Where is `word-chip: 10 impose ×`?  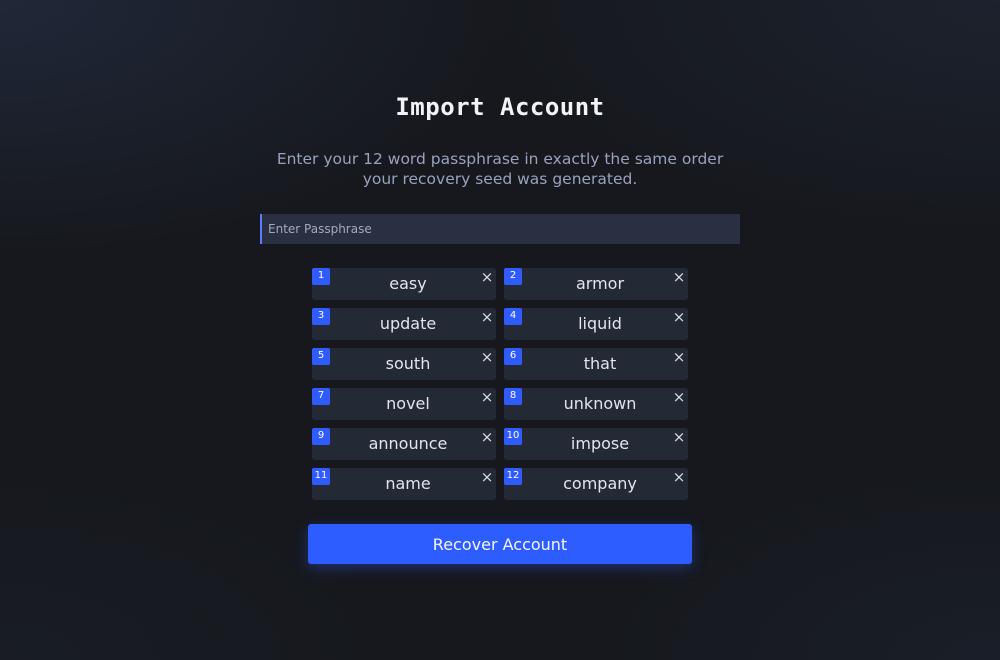
word-chip: 10 impose × is located at coordinates (596, 444).